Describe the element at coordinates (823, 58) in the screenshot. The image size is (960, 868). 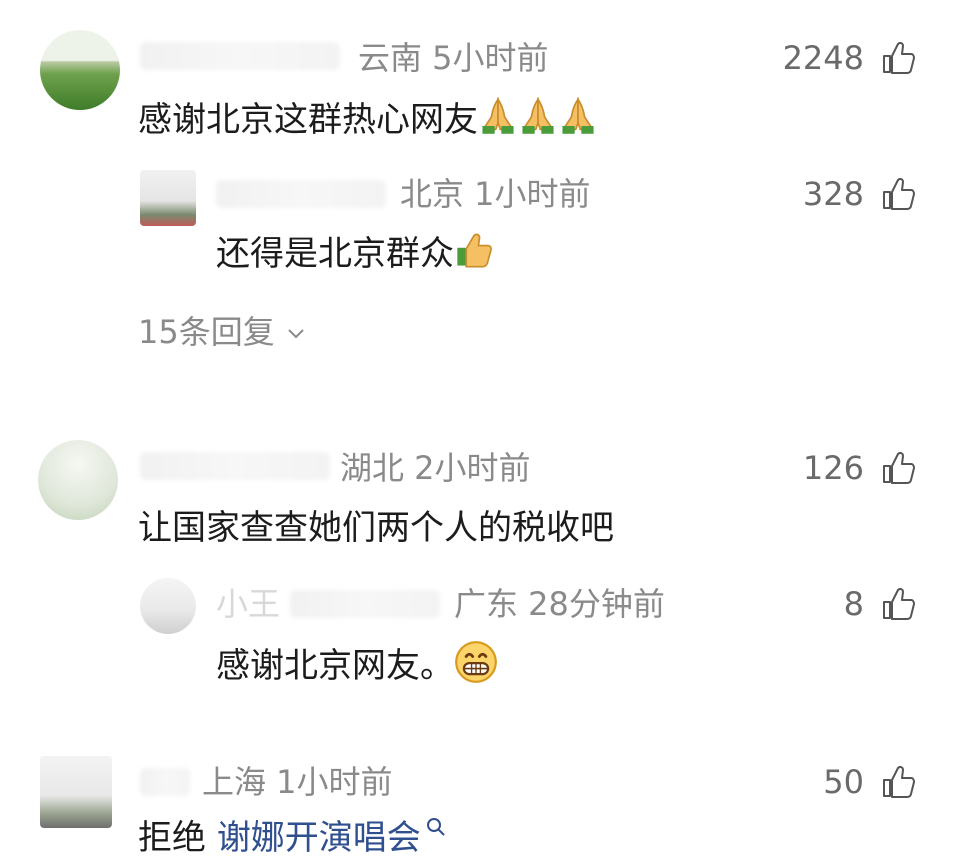
I see `like-count: 2248` at that location.